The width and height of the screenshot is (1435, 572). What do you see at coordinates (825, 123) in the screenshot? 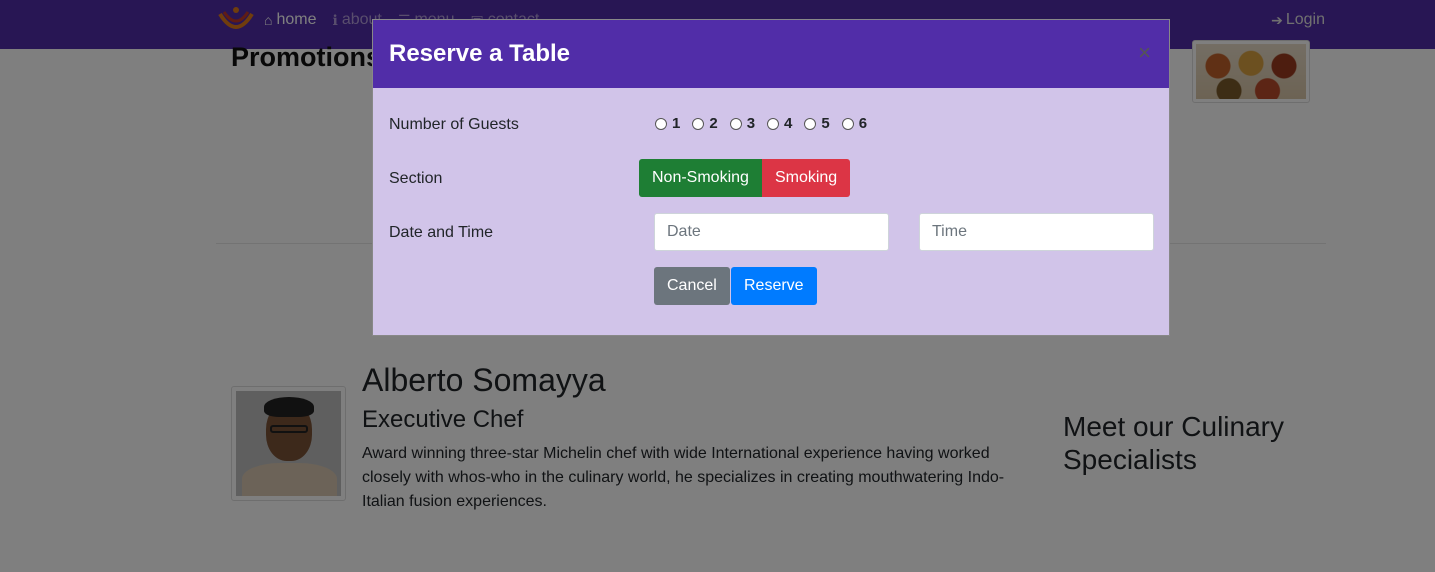
I see `radio-label: 5` at bounding box center [825, 123].